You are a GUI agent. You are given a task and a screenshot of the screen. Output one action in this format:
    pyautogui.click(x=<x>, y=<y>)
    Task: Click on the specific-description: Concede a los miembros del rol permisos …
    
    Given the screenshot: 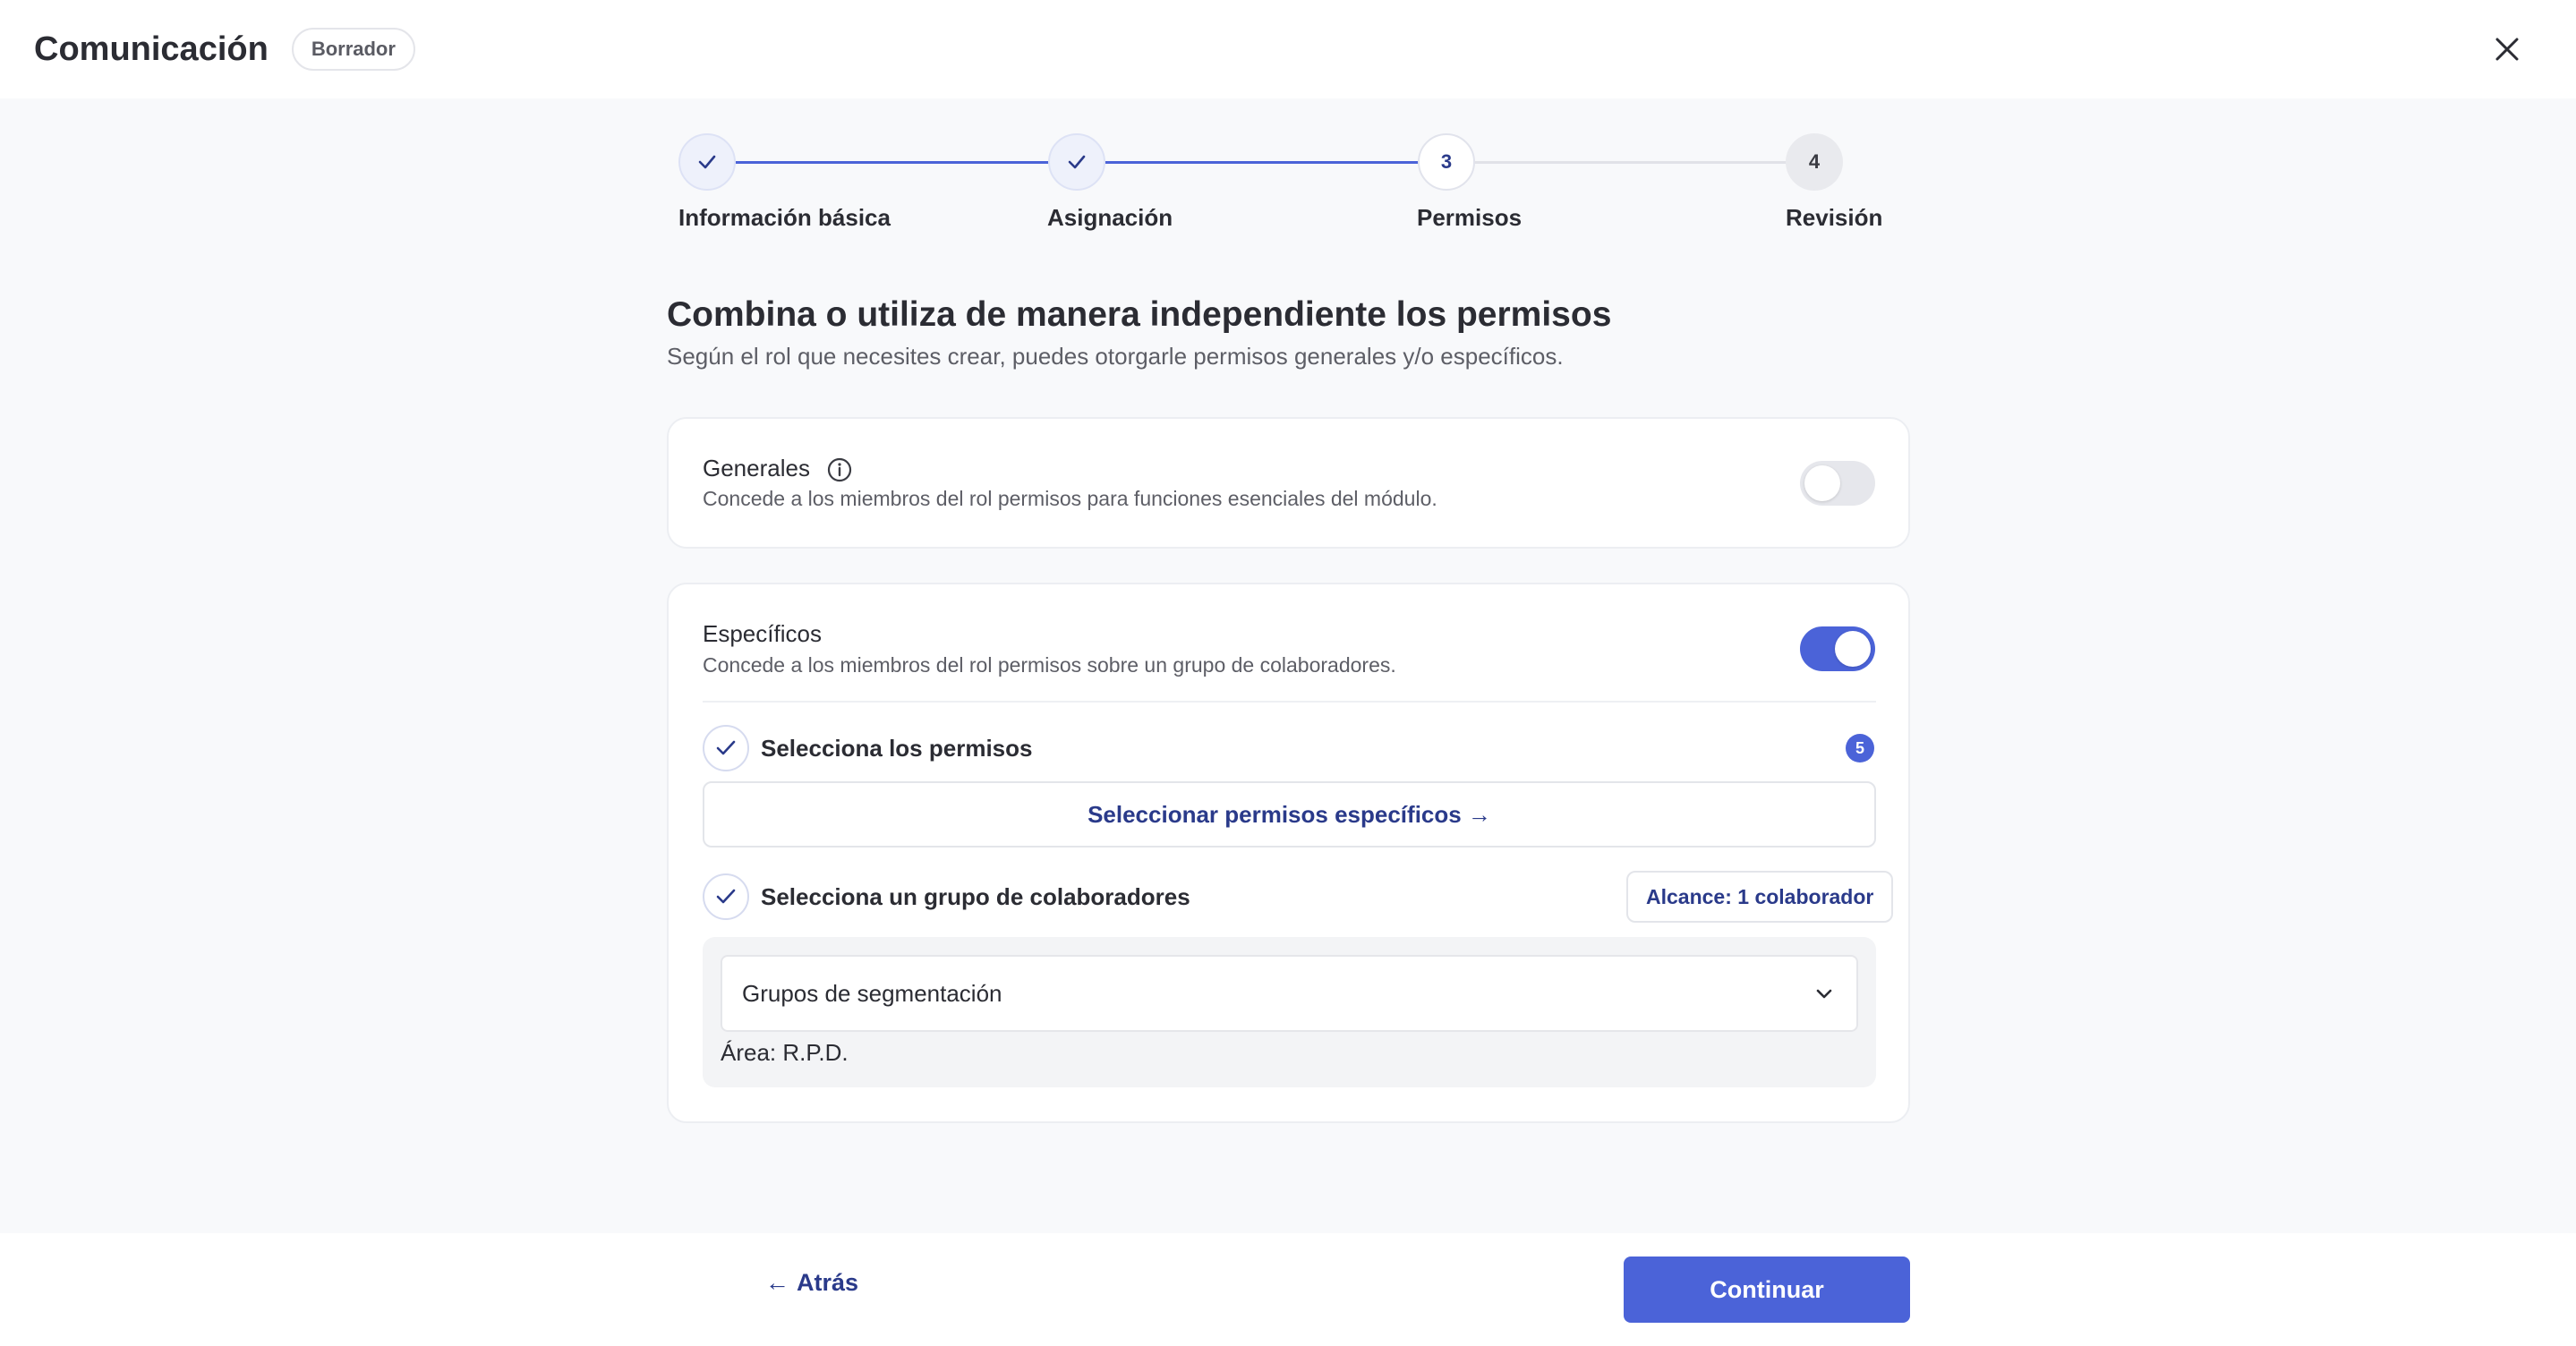 What is the action you would take?
    pyautogui.click(x=1049, y=665)
    